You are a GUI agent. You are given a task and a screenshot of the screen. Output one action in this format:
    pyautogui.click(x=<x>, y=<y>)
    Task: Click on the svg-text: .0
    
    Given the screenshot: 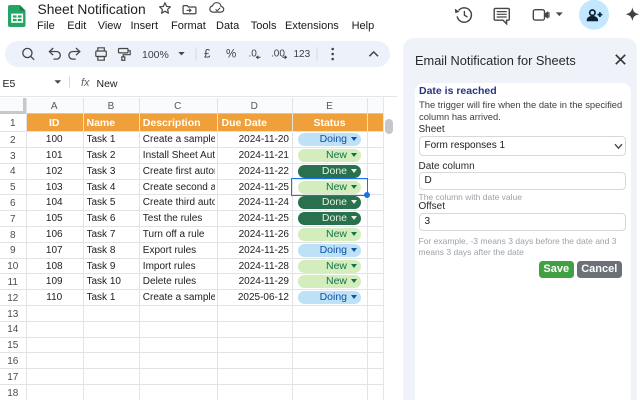 What is the action you would take?
    pyautogui.click(x=253, y=54)
    